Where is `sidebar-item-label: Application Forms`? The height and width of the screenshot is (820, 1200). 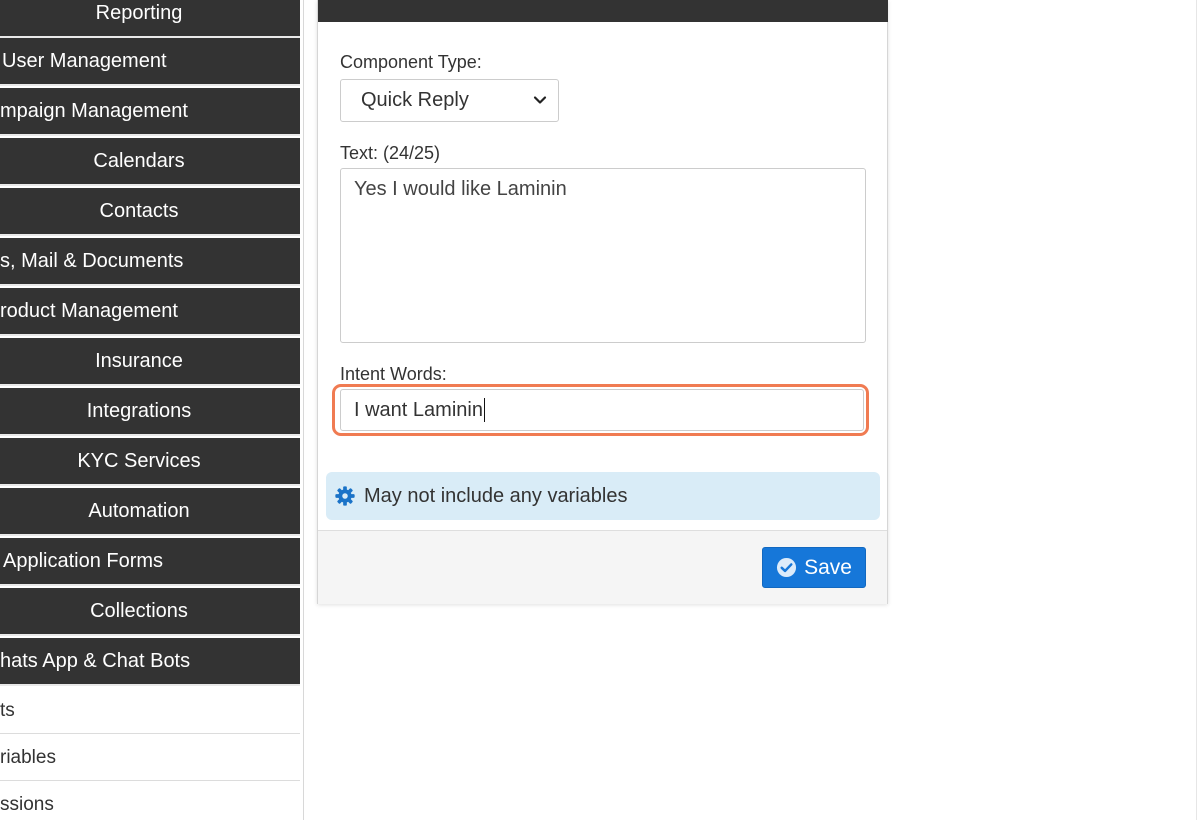 sidebar-item-label: Application Forms is located at coordinates (83, 560).